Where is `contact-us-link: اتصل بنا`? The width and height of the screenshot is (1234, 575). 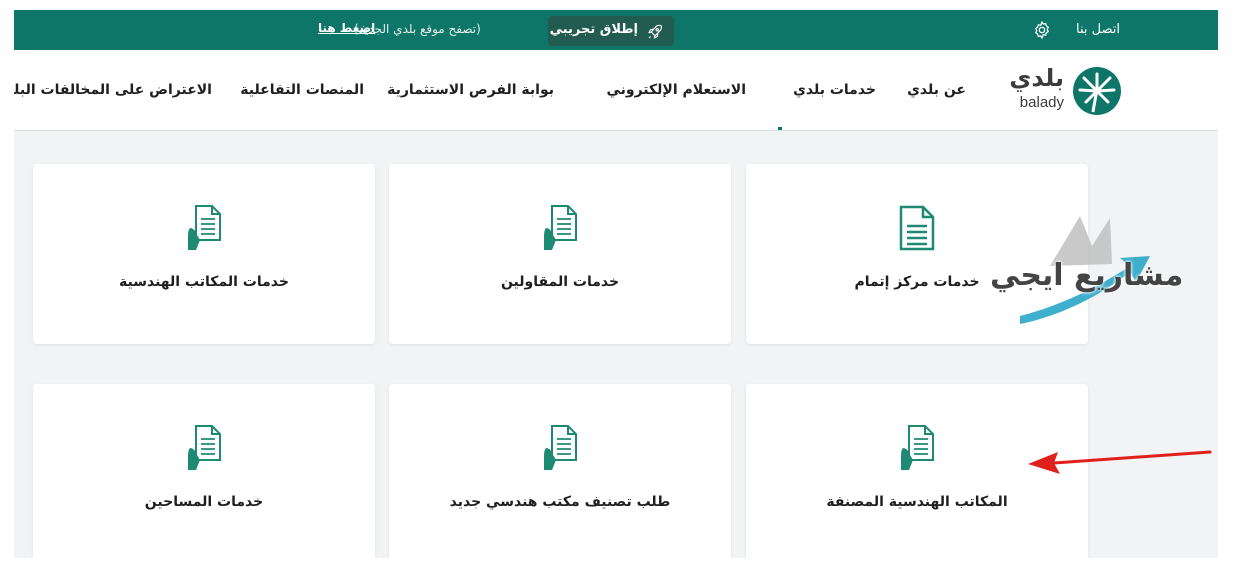 contact-us-link: اتصل بنا is located at coordinates (1098, 29).